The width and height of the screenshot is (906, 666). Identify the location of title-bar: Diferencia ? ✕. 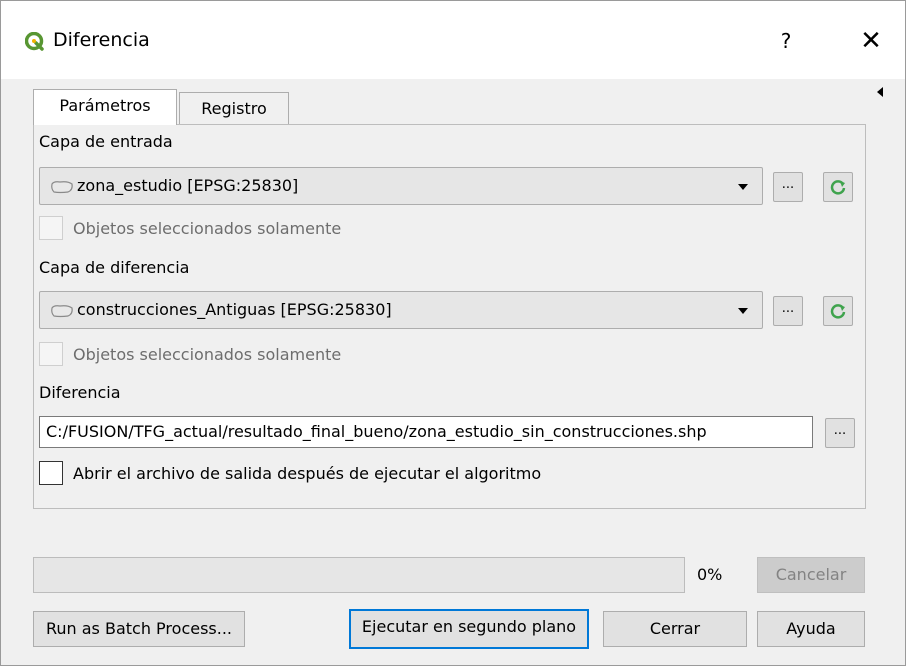
(453, 40).